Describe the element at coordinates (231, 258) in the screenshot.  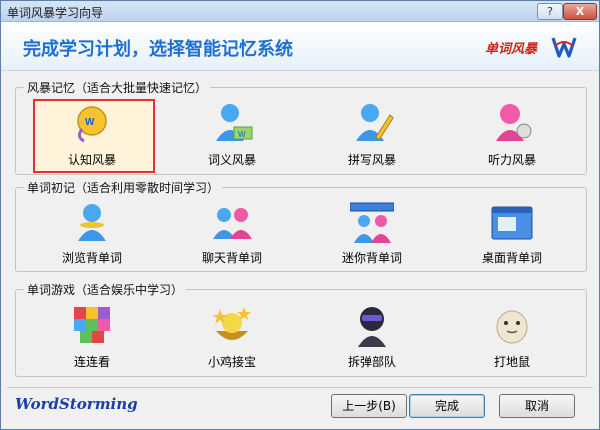
I see `item-chat-words-label: 聊天背单词` at that location.